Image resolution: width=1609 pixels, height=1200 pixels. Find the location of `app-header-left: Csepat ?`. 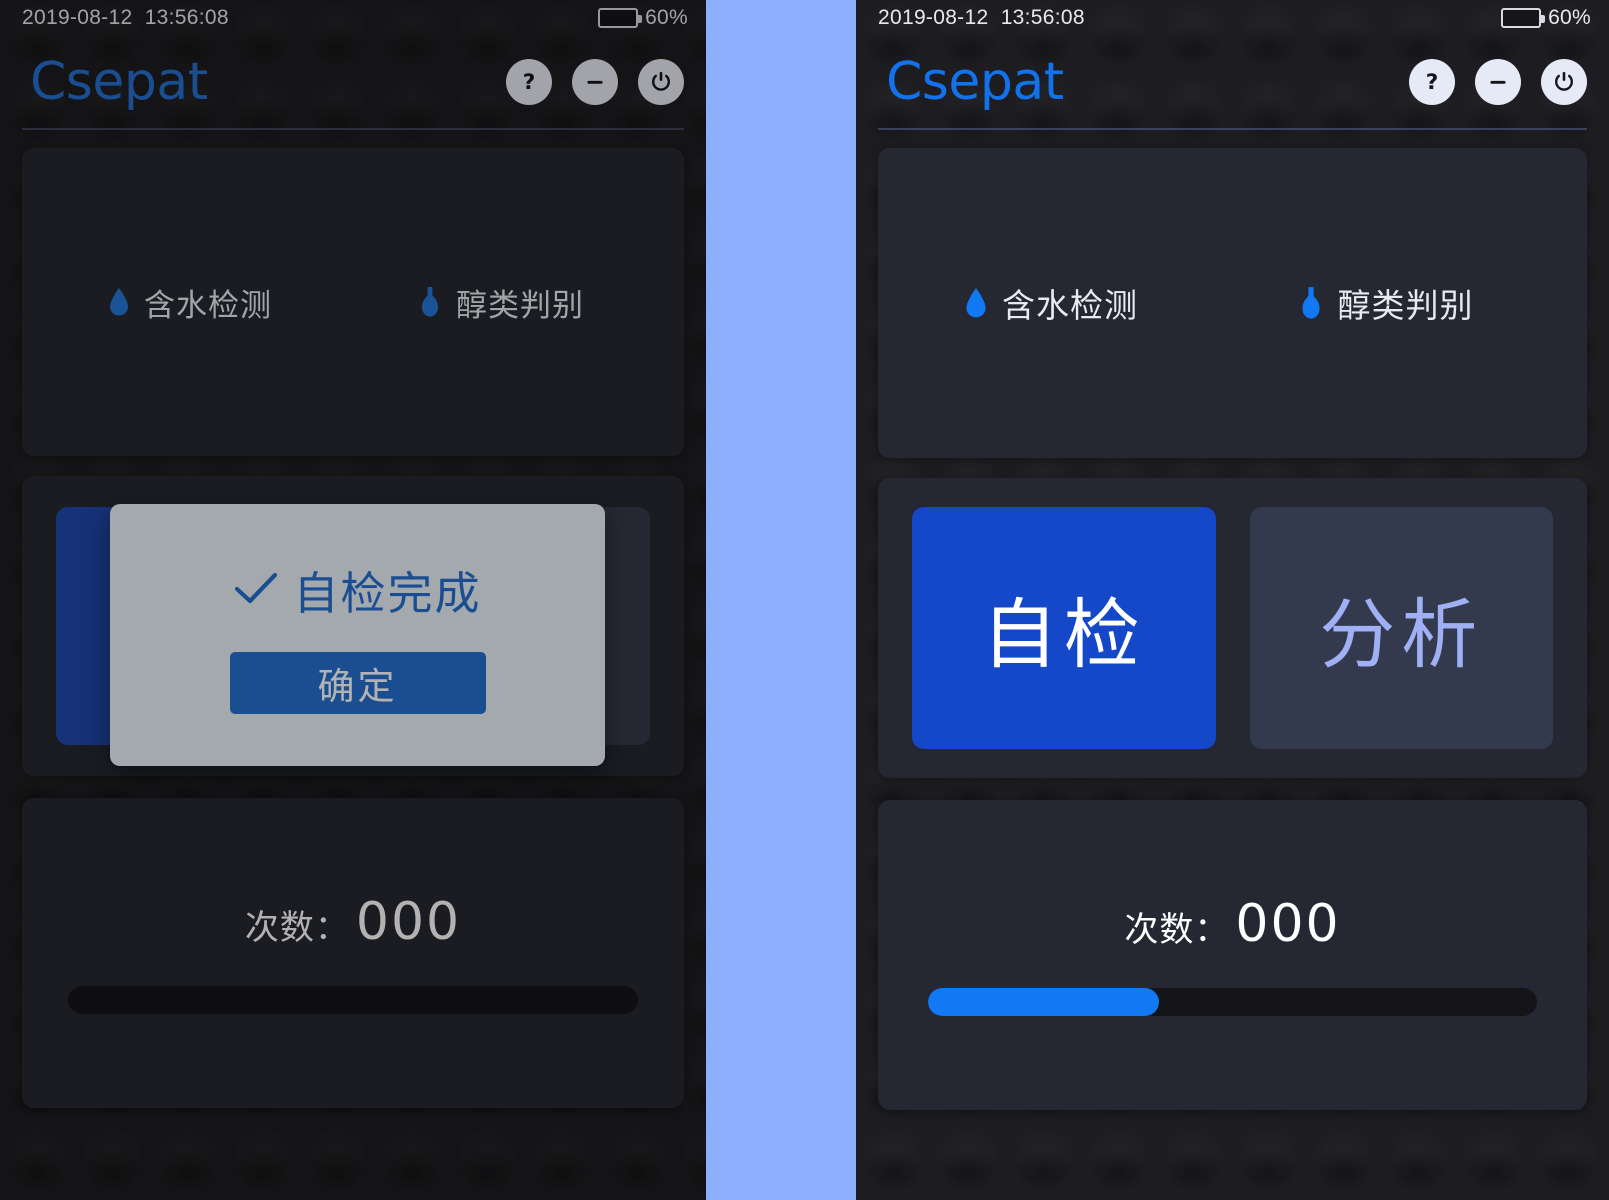

app-header-left: Csepat ? is located at coordinates (353, 82).